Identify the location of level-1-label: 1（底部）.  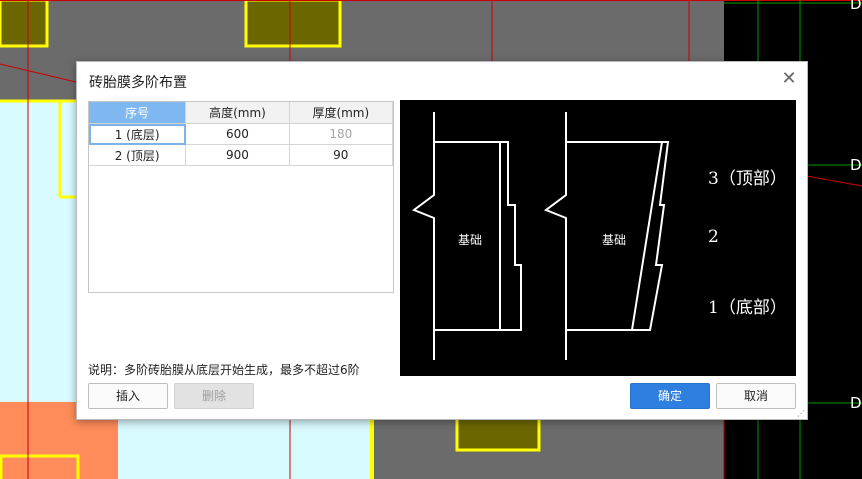
(747, 308).